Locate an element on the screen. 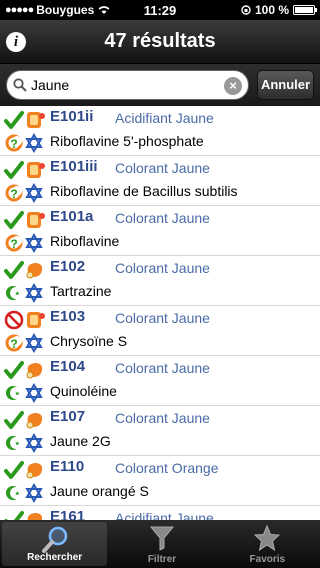  status-bar: ●●●●● Bouygues 11:29 100 % is located at coordinates (160, 10).